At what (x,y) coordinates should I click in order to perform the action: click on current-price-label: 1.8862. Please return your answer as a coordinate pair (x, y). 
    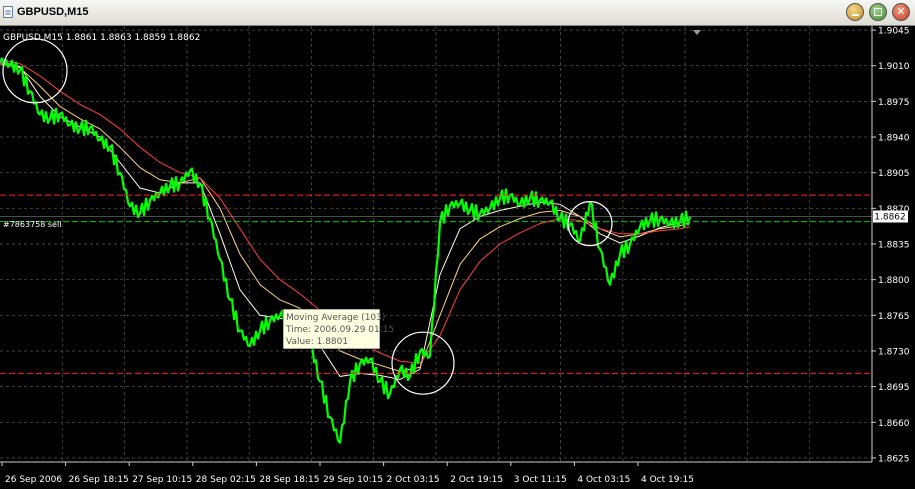
    Looking at the image, I should click on (890, 218).